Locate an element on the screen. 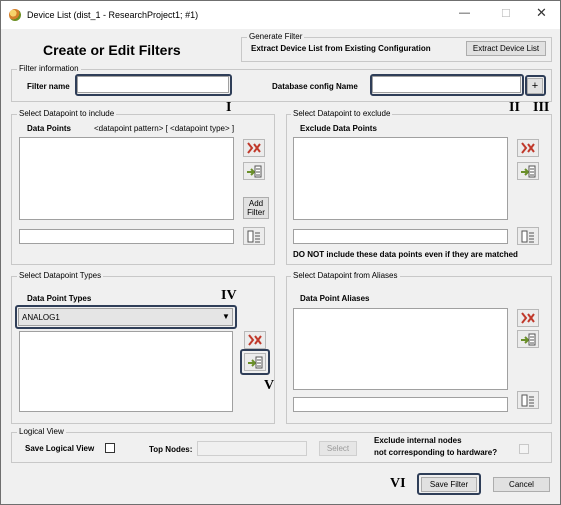 This screenshot has width=561, height=505. types-heading: Data Point Types is located at coordinates (59, 298).